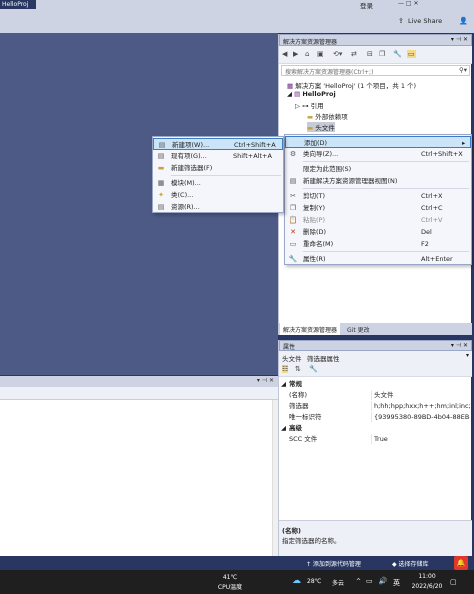 The width and height of the screenshot is (474, 594). What do you see at coordinates (331, 117) in the screenshot?
I see `tree-item-label: 外部依赖项` at bounding box center [331, 117].